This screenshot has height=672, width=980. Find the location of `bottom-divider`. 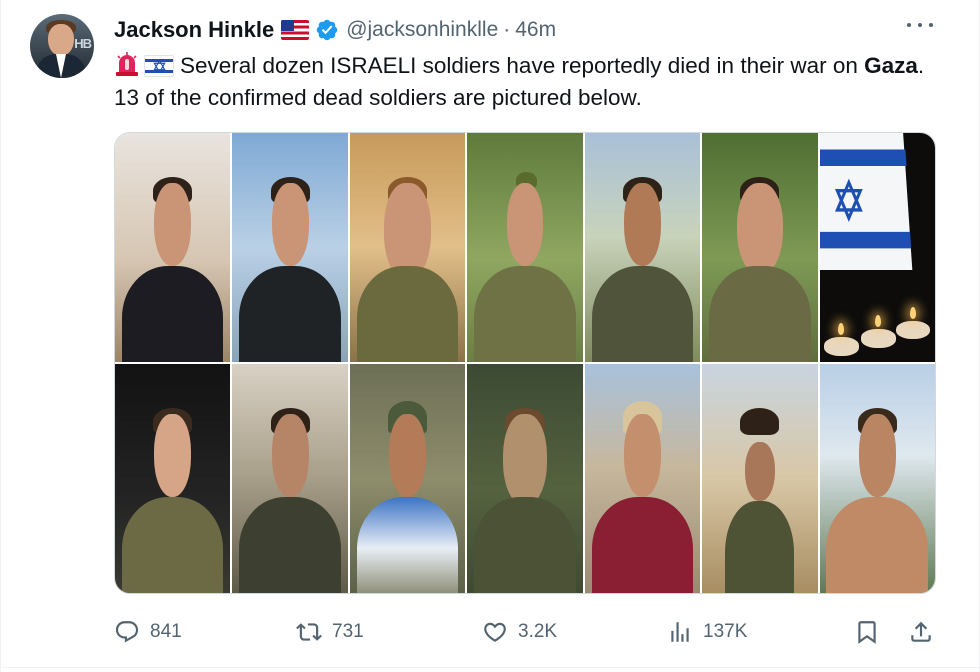

bottom-divider is located at coordinates (490, 667).